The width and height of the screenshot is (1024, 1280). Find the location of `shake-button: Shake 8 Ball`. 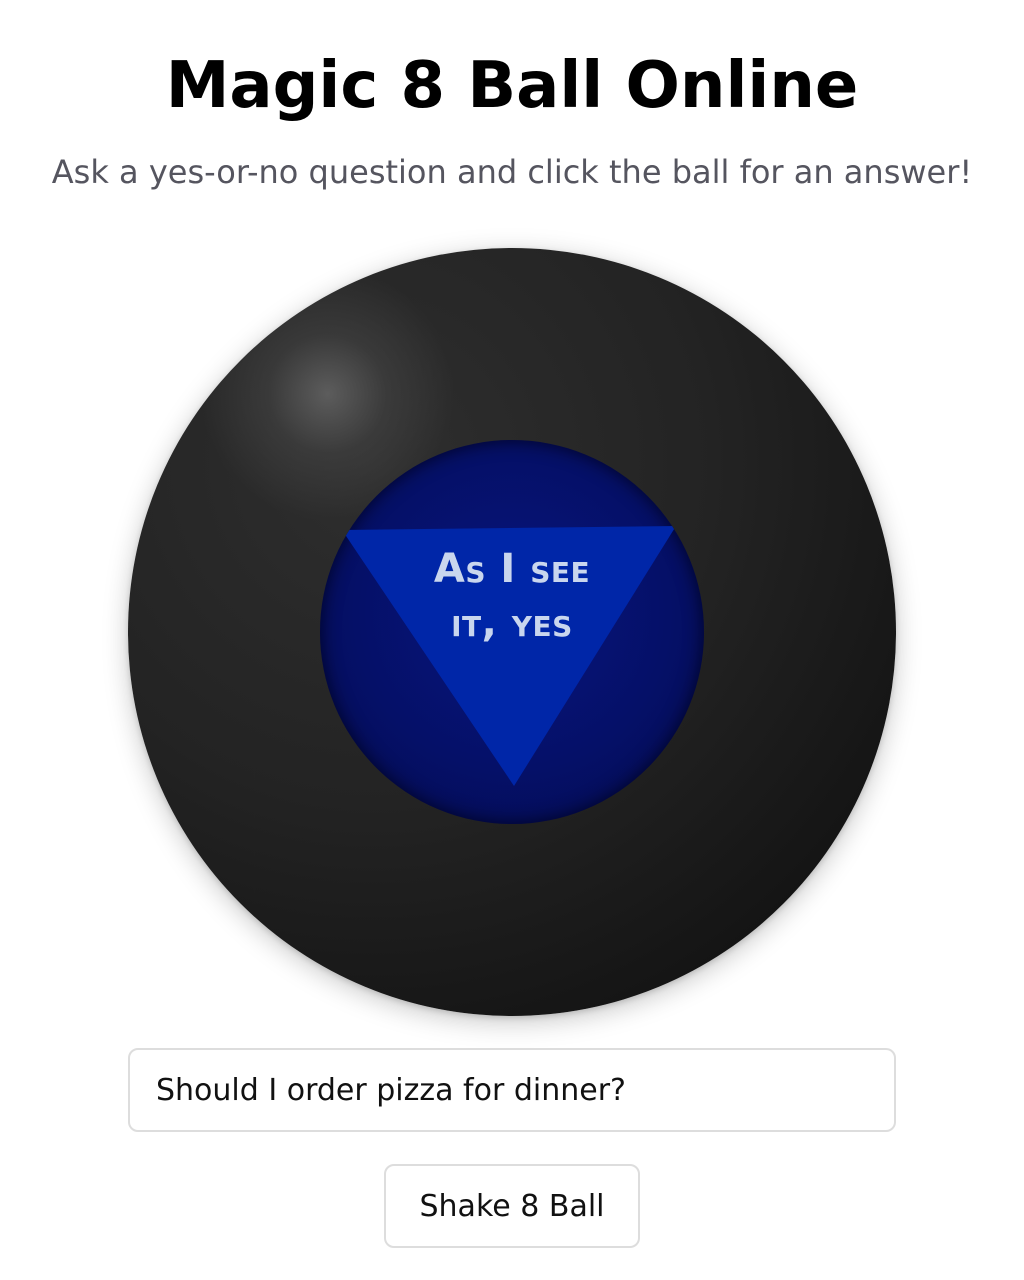

shake-button: Shake 8 Ball is located at coordinates (512, 1206).